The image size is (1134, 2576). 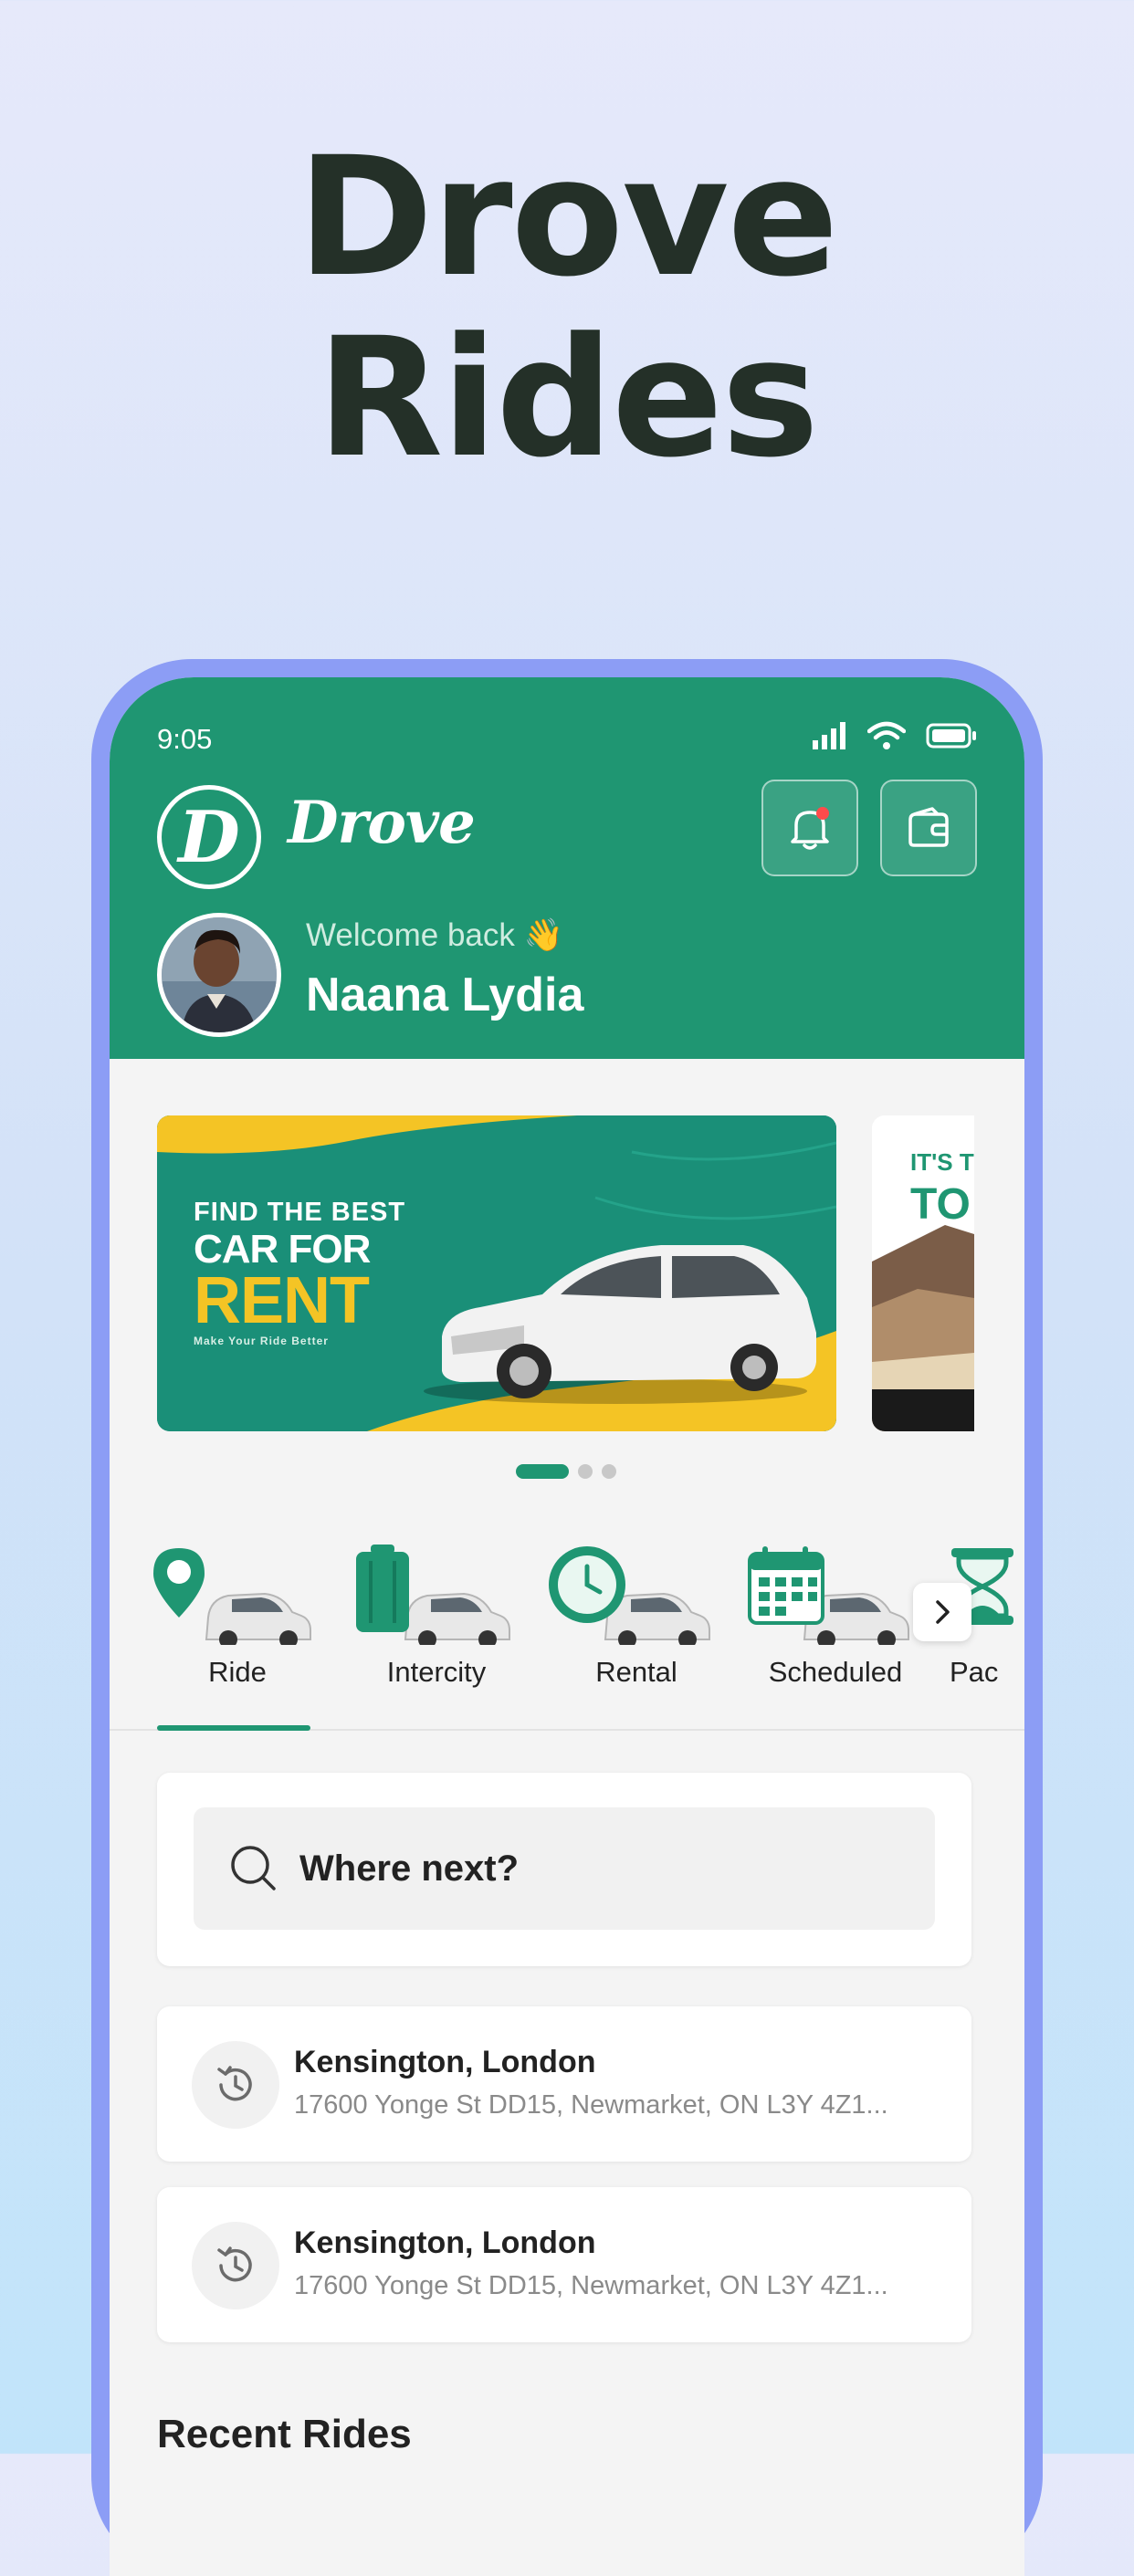 I want to click on category-scheduled: Scheduled, so click(x=835, y=1616).